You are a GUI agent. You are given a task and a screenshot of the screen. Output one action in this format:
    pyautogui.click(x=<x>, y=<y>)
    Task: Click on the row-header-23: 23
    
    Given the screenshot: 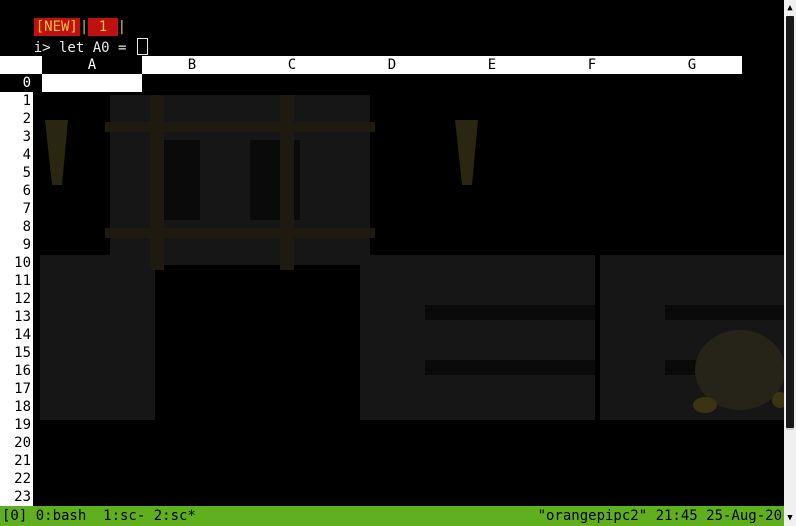 What is the action you would take?
    pyautogui.click(x=16, y=497)
    